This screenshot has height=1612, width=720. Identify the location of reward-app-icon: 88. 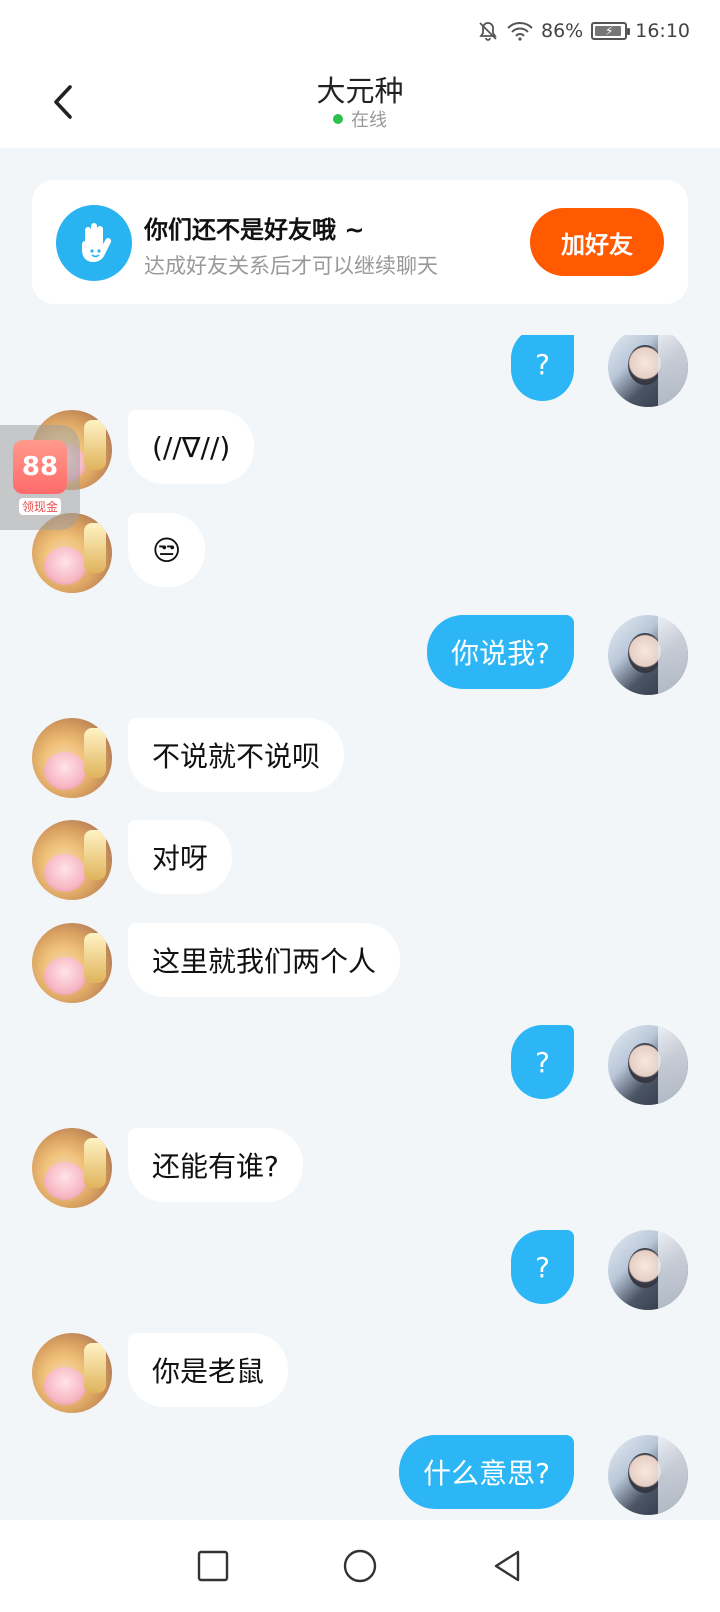
(40, 467).